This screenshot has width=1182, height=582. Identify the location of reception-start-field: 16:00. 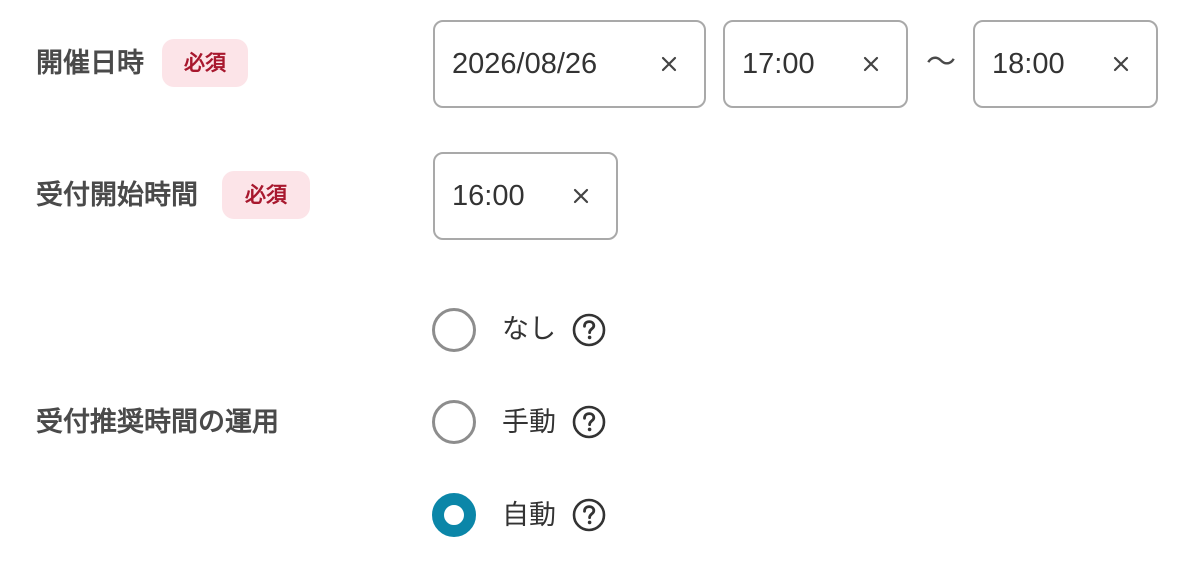
(525, 196).